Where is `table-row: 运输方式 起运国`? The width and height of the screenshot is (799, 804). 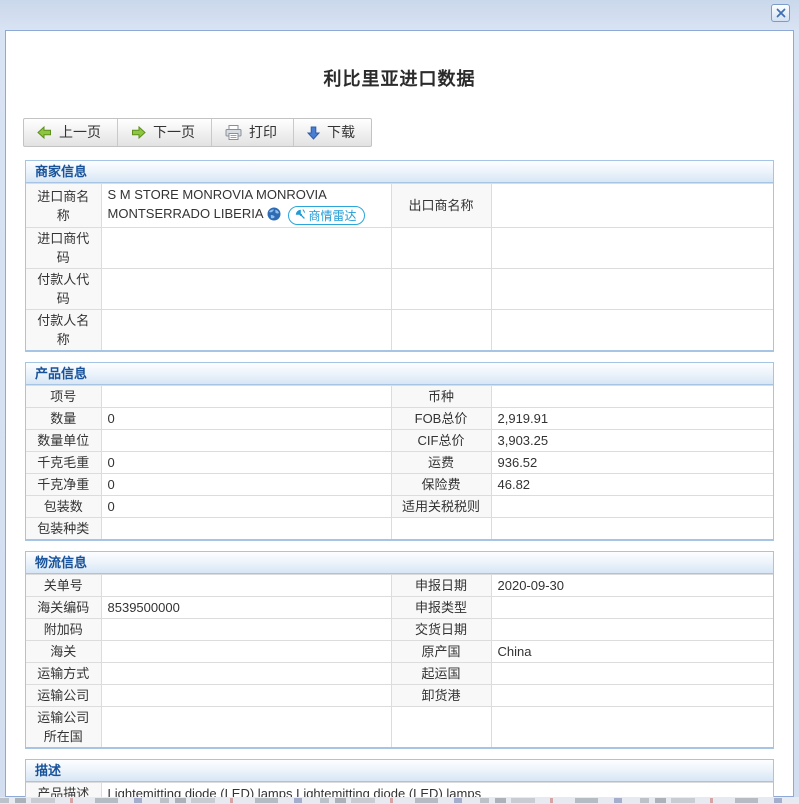
table-row: 运输方式 起运国 is located at coordinates (399, 673).